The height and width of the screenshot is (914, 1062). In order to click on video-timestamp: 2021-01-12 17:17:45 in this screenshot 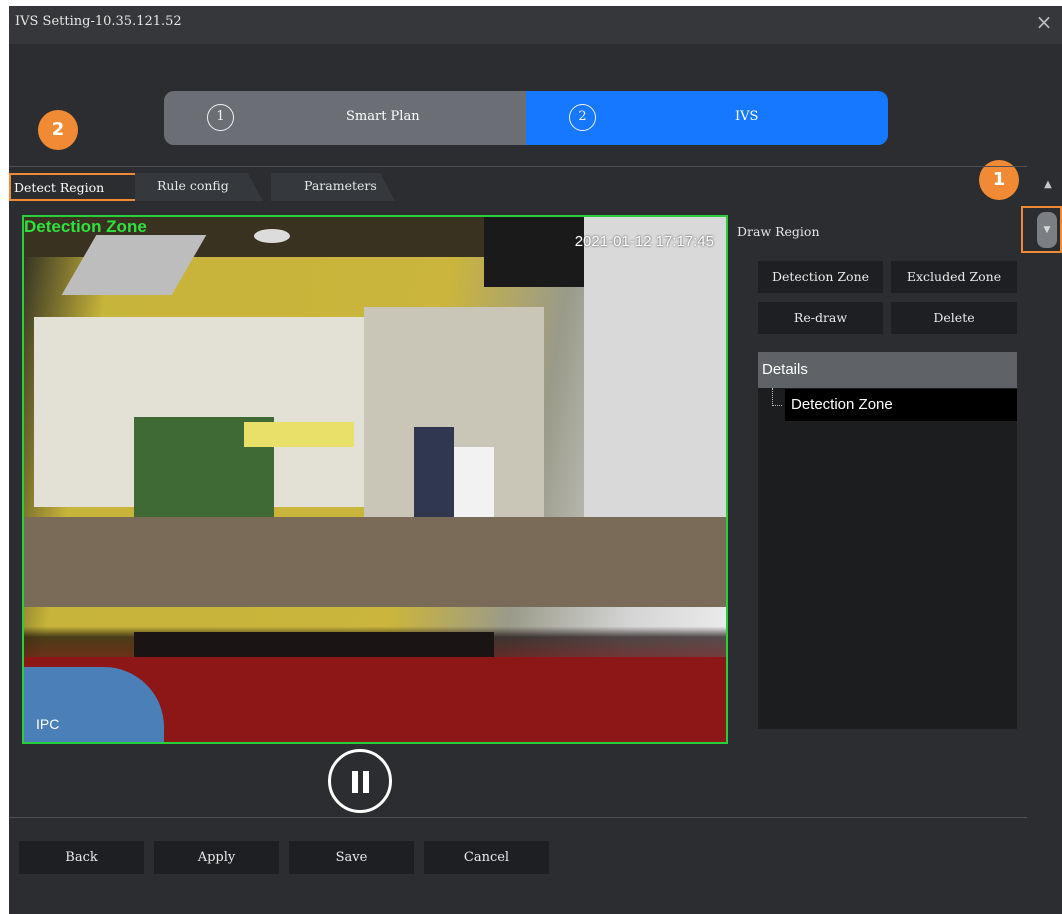, I will do `click(644, 241)`.